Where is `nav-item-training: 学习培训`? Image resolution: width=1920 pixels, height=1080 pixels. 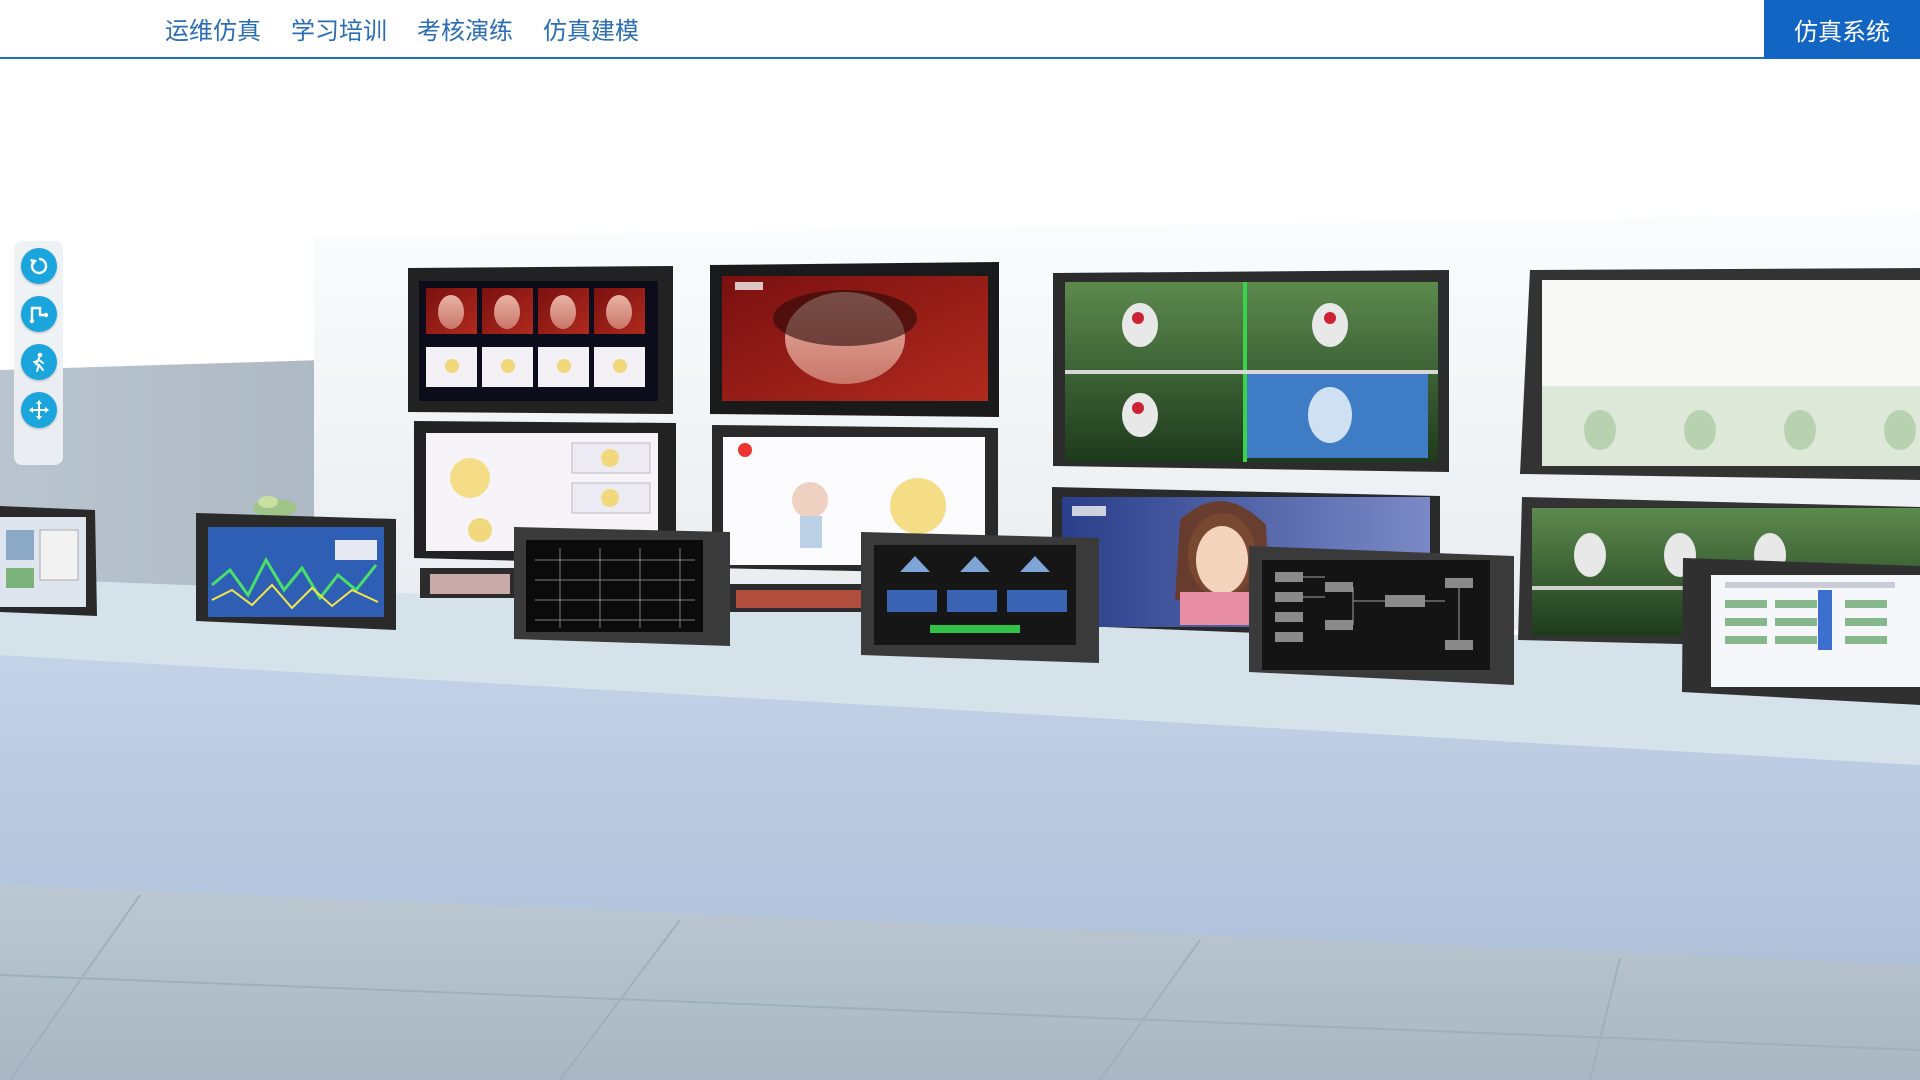
nav-item-training: 学习培训 is located at coordinates (339, 28).